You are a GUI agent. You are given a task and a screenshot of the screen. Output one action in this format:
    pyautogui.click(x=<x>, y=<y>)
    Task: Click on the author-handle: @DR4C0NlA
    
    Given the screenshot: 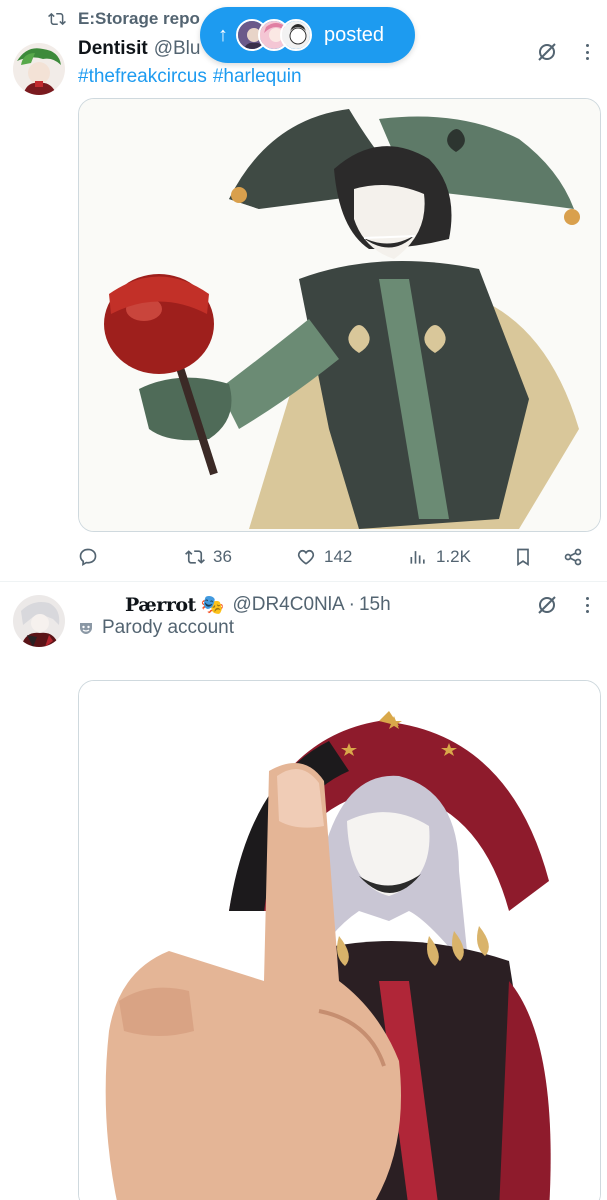 What is the action you would take?
    pyautogui.click(x=288, y=605)
    